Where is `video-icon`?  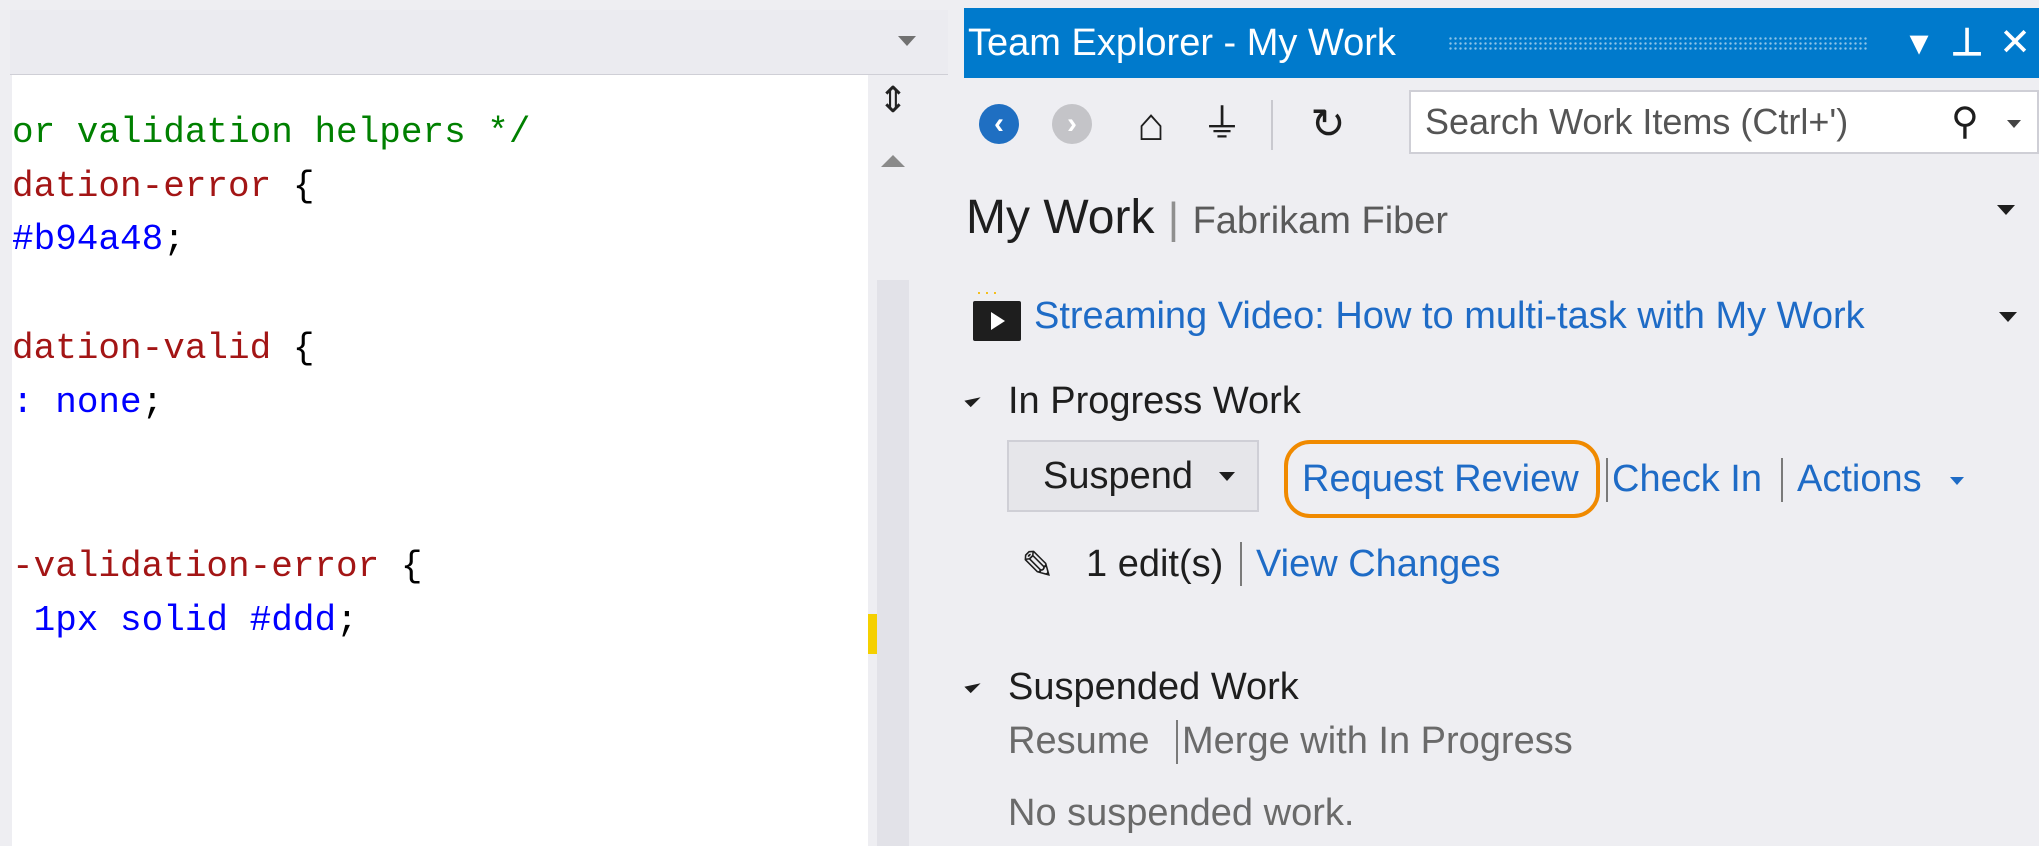 video-icon is located at coordinates (997, 321).